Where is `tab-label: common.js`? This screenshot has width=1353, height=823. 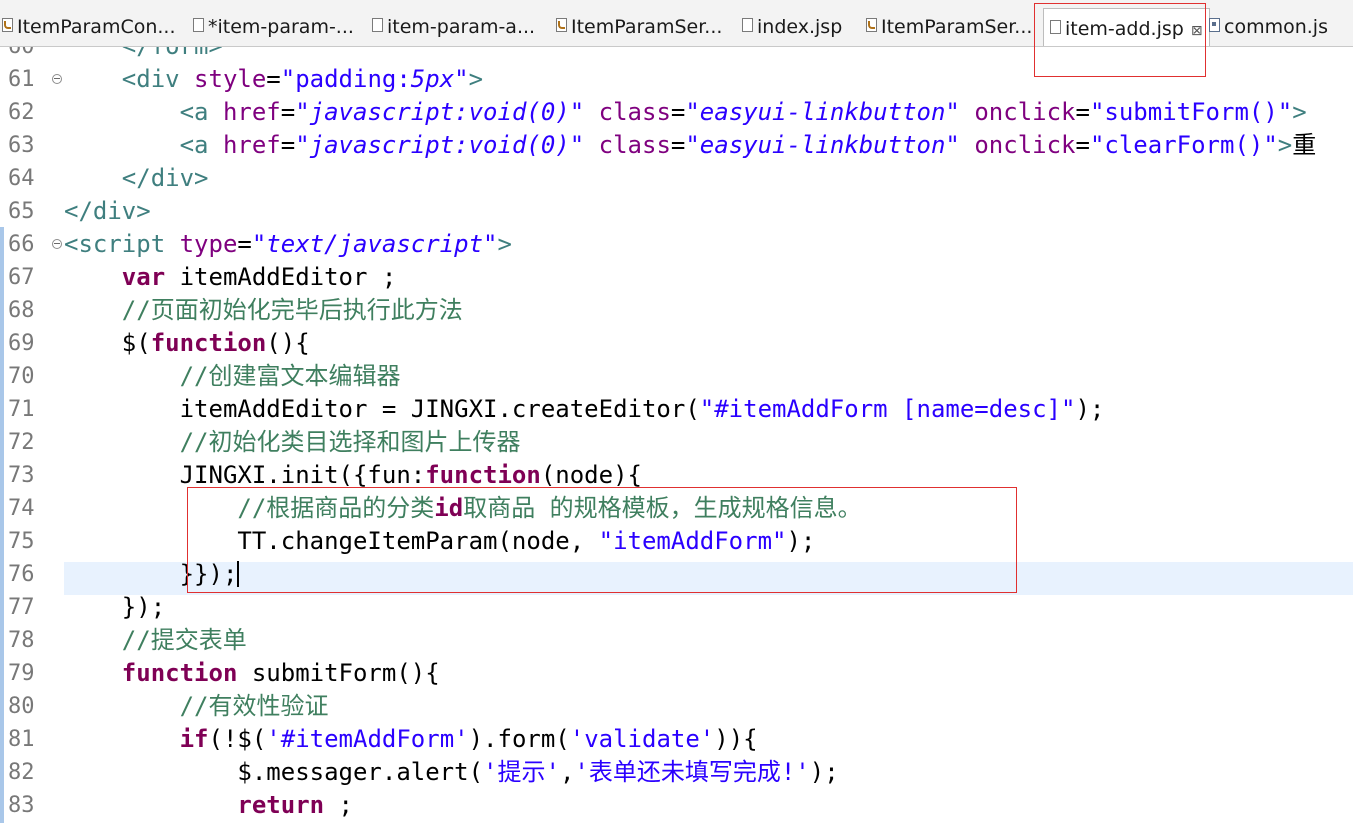 tab-label: common.js is located at coordinates (1276, 27).